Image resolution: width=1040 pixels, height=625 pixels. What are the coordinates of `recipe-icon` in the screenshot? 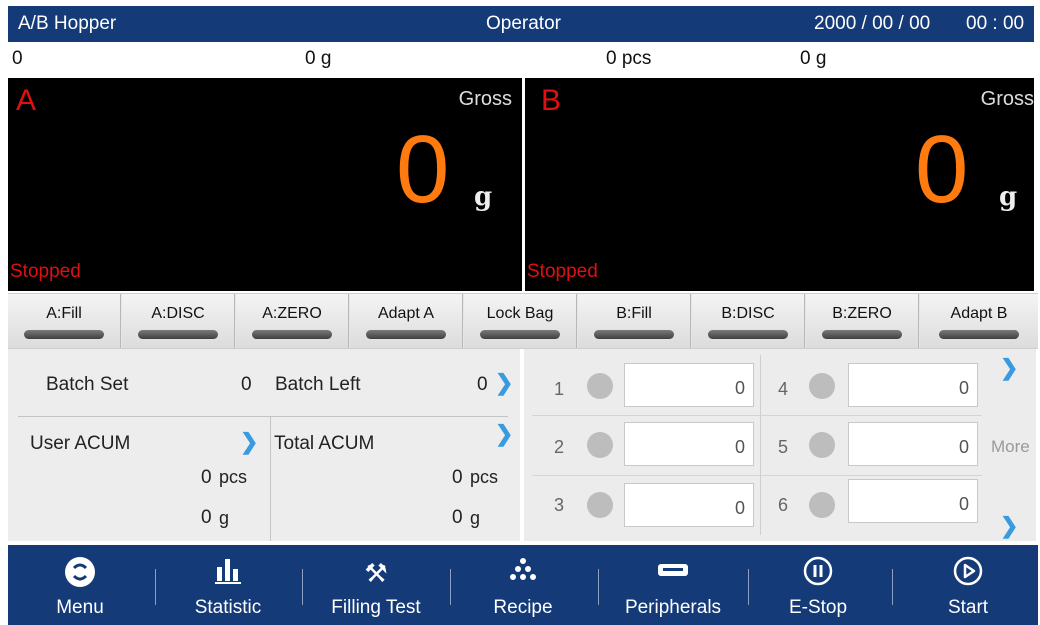 It's located at (523, 573).